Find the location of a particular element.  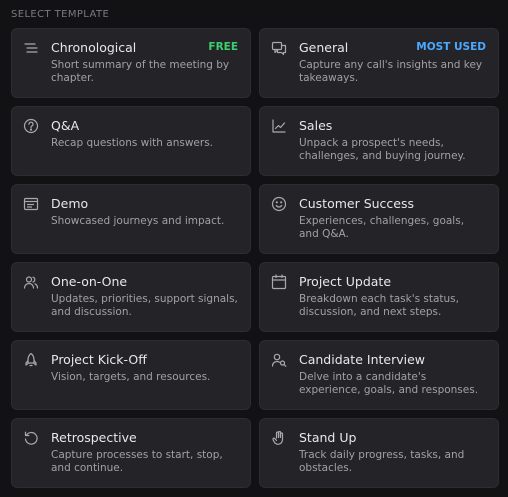

template-card-qa: Q&A Recap questions with answers. is located at coordinates (131, 141).